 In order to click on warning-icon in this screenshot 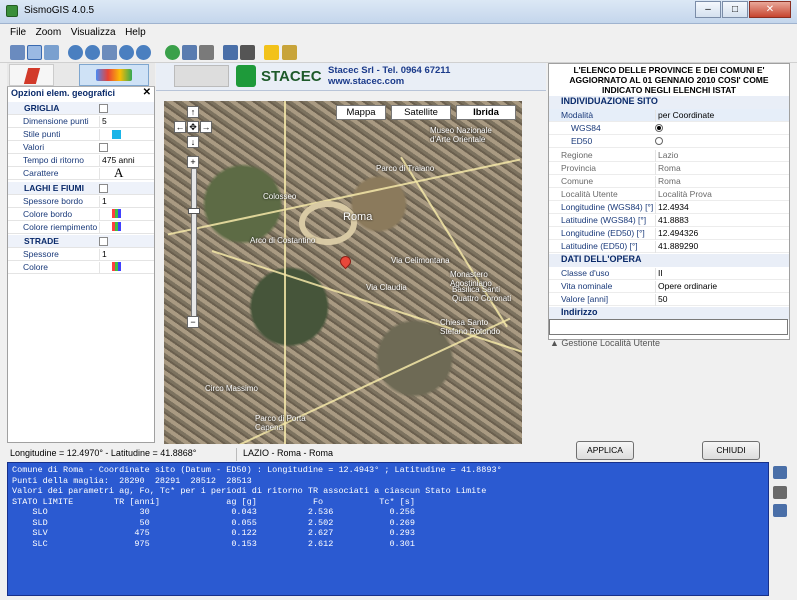, I will do `click(271, 52)`.